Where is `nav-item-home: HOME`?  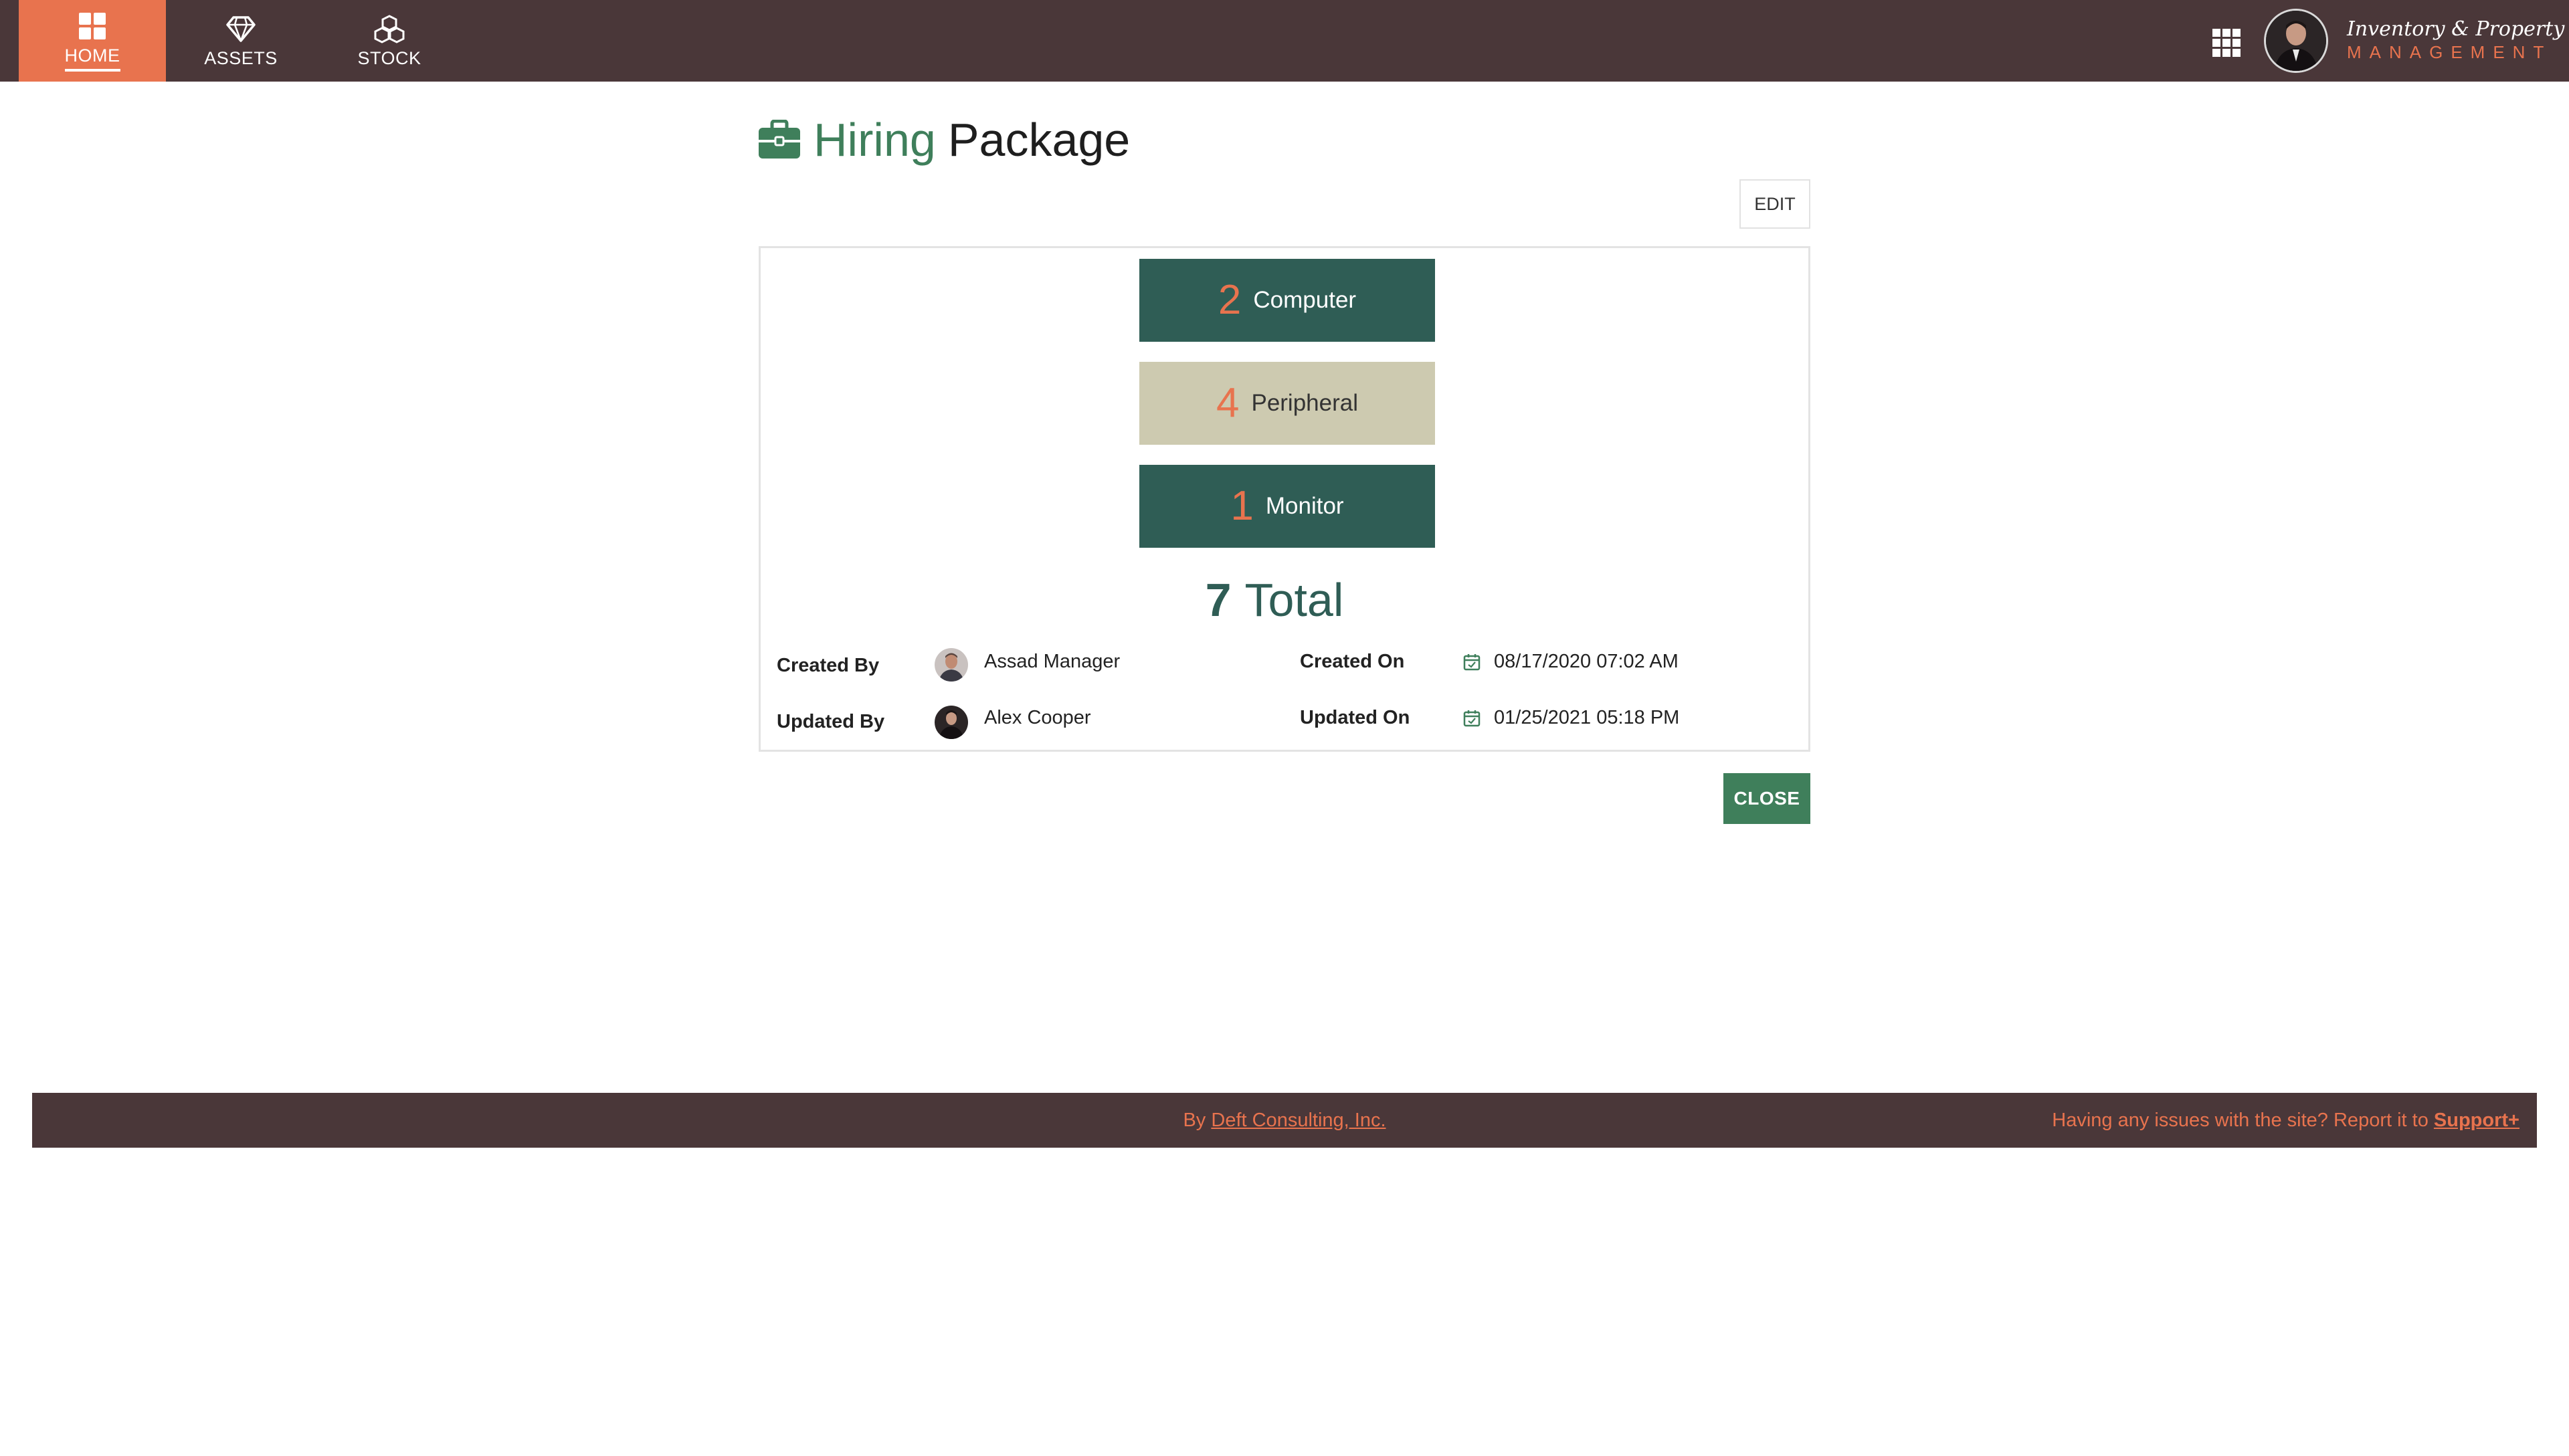 nav-item-home: HOME is located at coordinates (93, 41).